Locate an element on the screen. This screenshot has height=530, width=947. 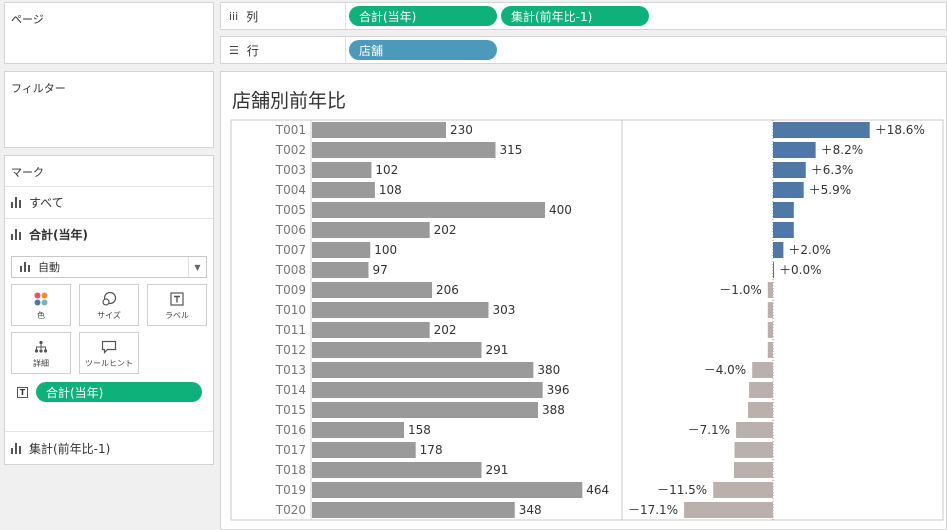
columns-shelf: iii 列 合計(当年) 集計(前年比-1) is located at coordinates (583, 16).